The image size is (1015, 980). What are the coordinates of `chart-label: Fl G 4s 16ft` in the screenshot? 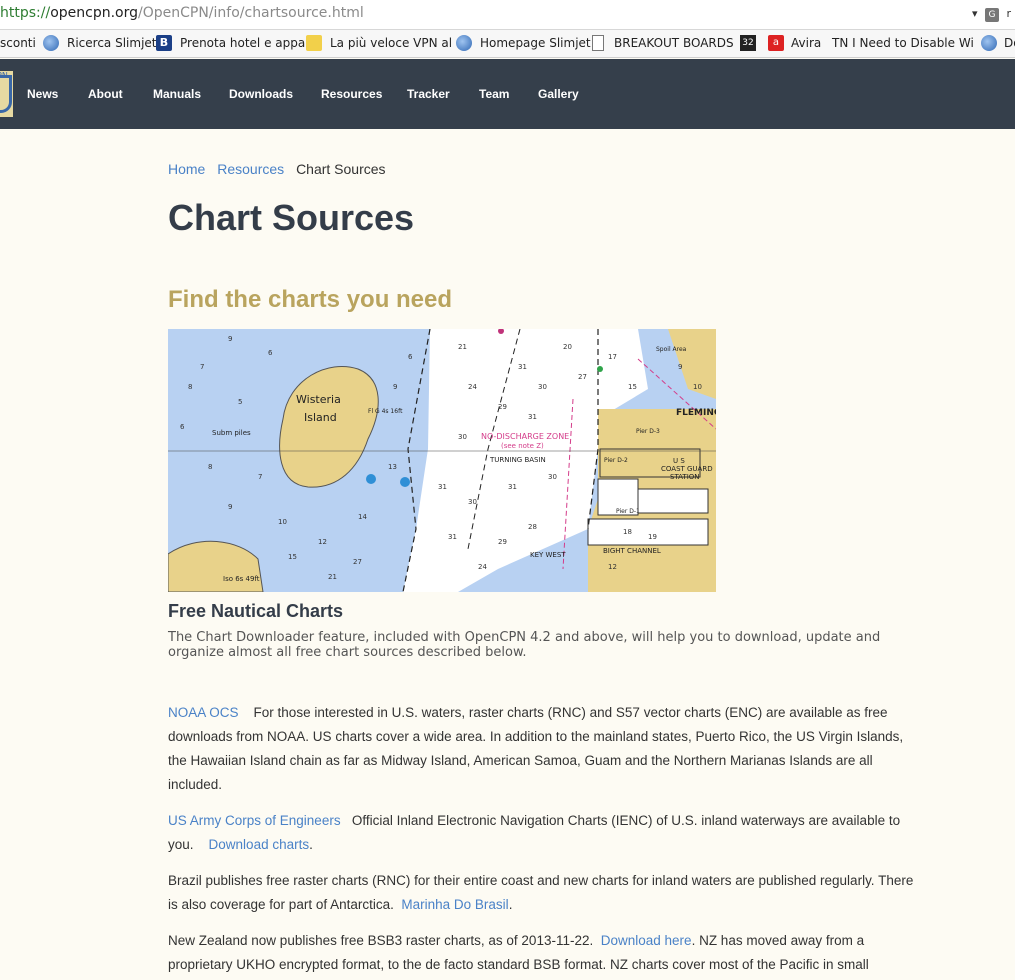 It's located at (385, 411).